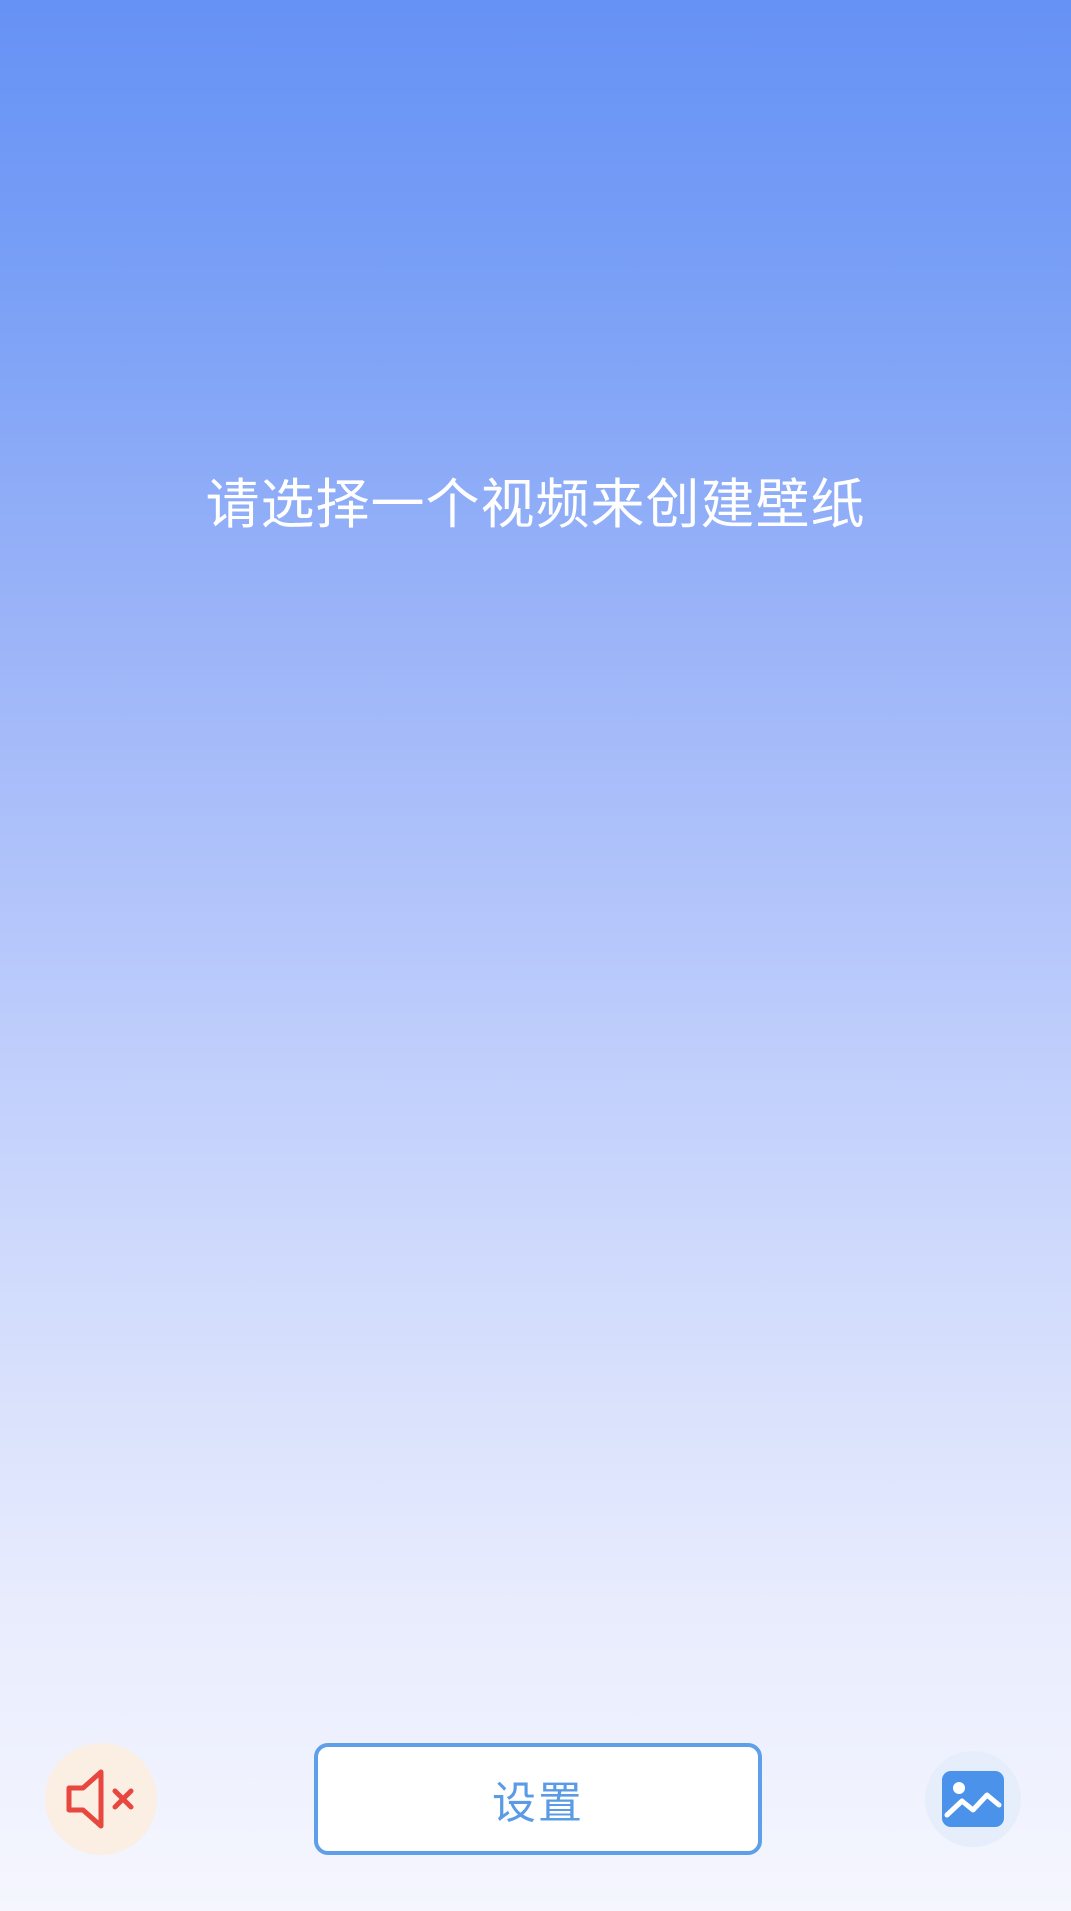 This screenshot has height=1911, width=1071. I want to click on select-video-prompt: 请选择一个视频来创建壁纸, so click(535, 504).